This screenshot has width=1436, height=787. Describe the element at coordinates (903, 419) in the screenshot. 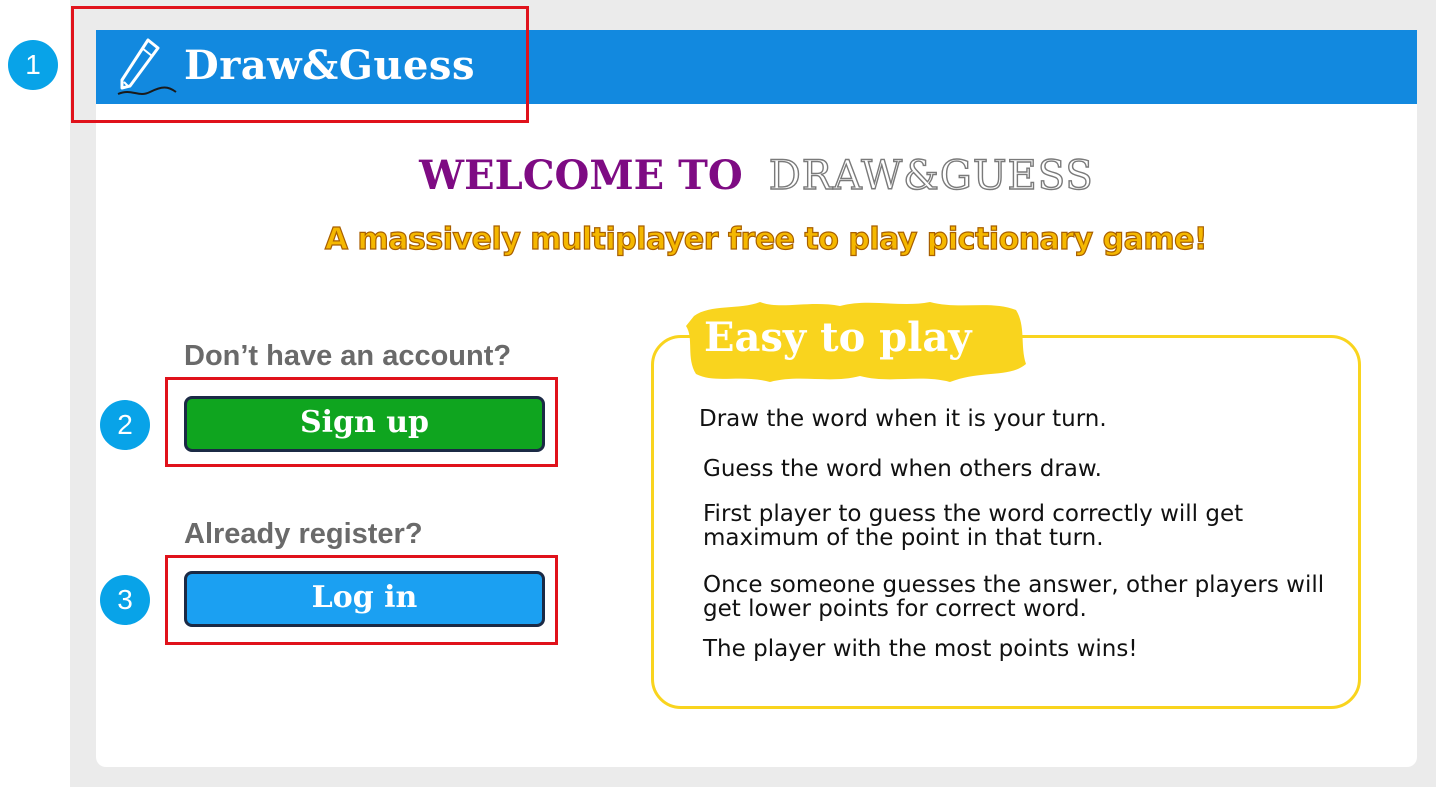

I see `rule-line: Draw the word when it is your turn.` at that location.